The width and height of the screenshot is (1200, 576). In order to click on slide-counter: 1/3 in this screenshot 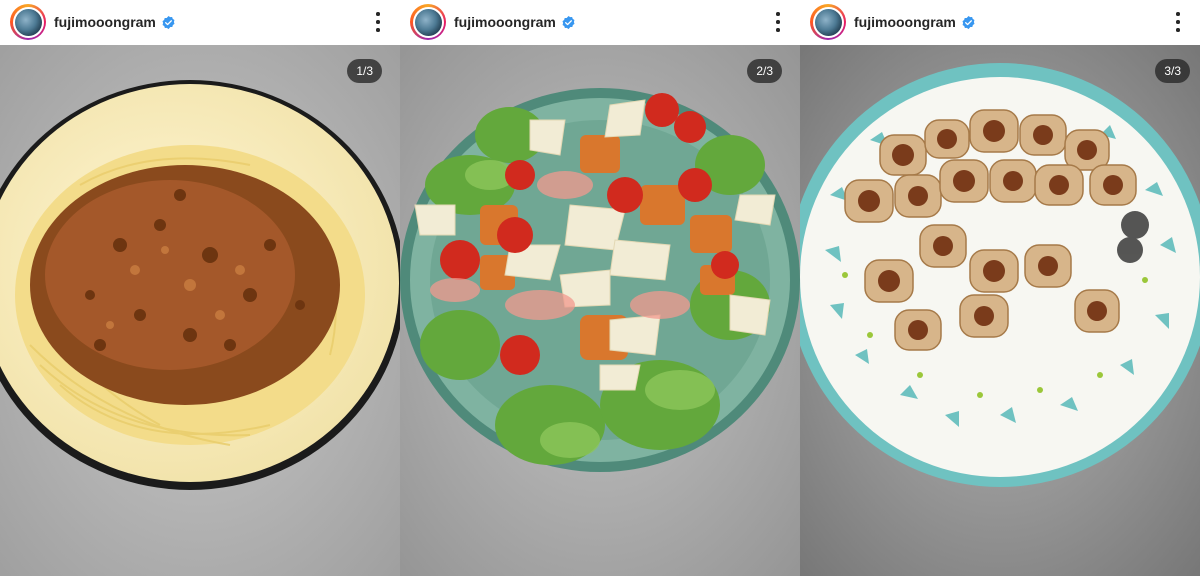, I will do `click(364, 71)`.